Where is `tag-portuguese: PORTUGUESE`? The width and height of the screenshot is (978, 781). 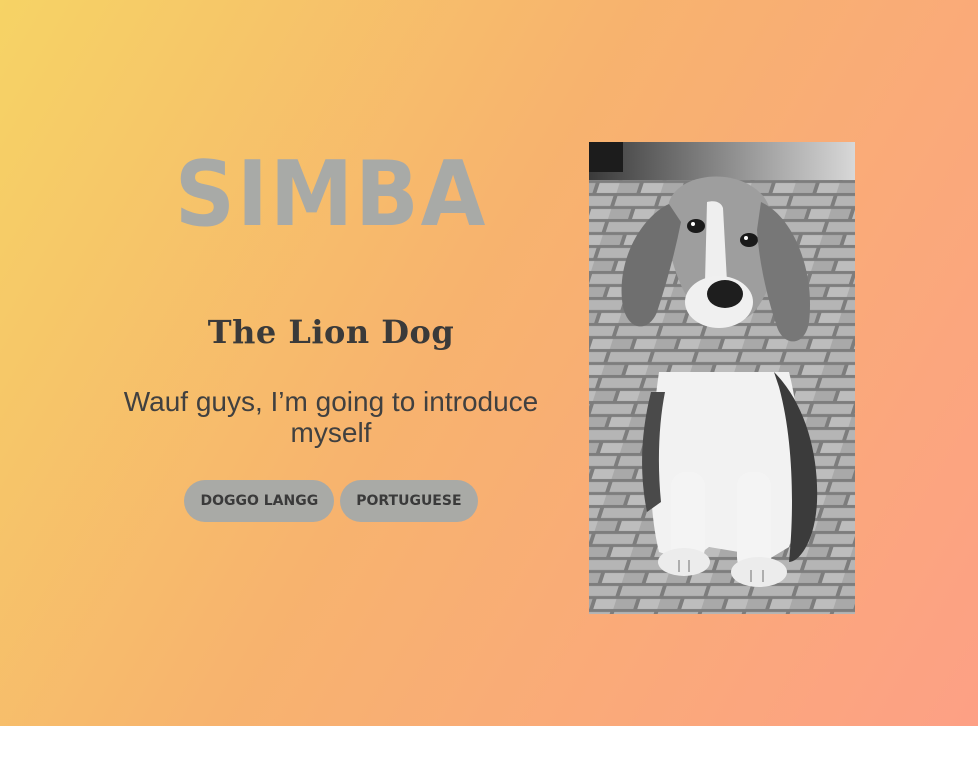 tag-portuguese: PORTUGUESE is located at coordinates (409, 501).